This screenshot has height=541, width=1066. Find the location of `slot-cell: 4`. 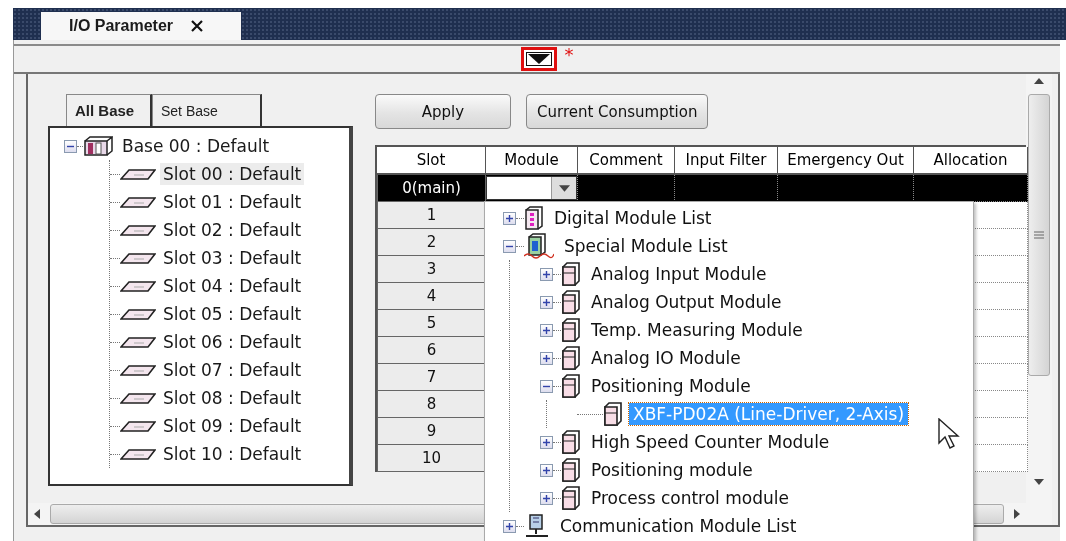

slot-cell: 4 is located at coordinates (431, 296).